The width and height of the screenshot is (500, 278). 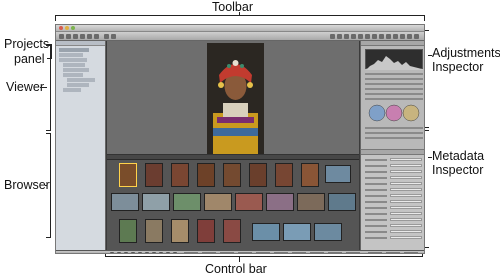 I want to click on minimize-dot-icon, so click(x=67, y=28).